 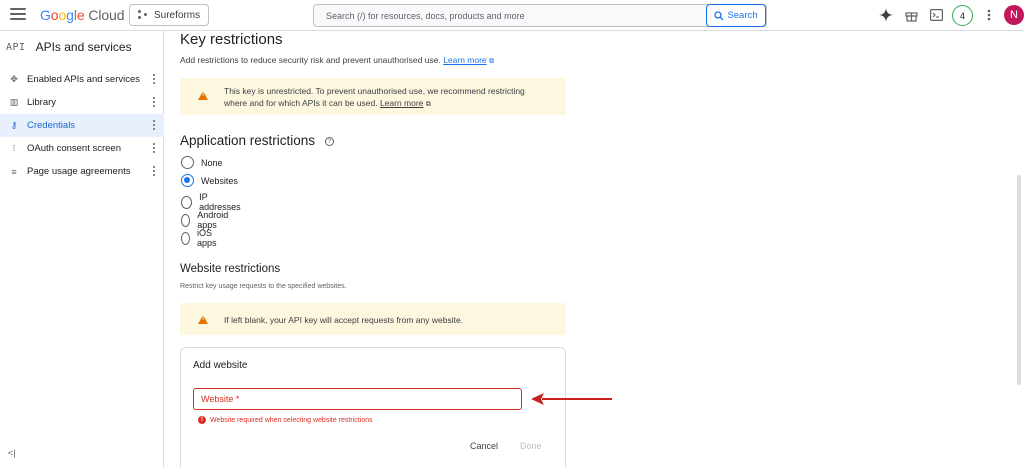 I want to click on radio-android-apps: Android apps, so click(x=206, y=220).